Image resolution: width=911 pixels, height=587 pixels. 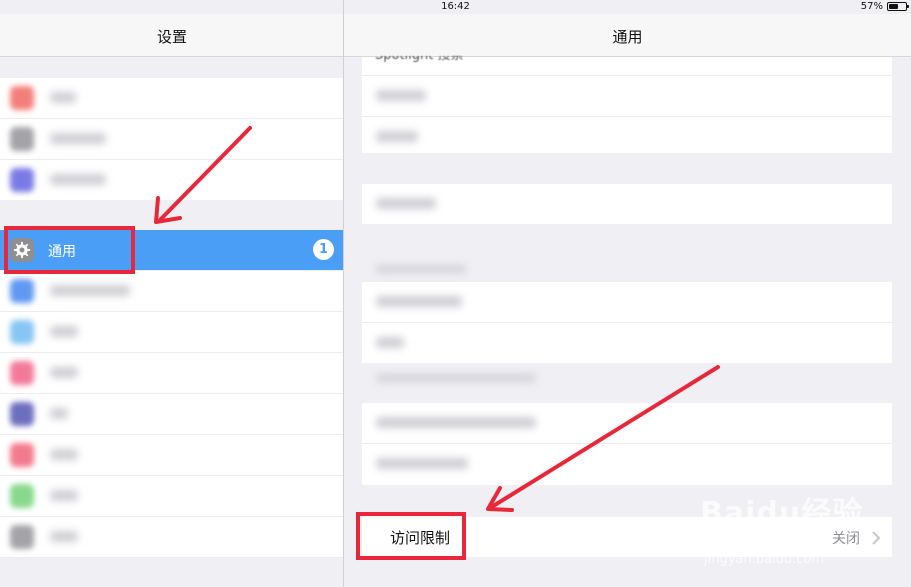 What do you see at coordinates (764, 559) in the screenshot?
I see `watermark-url: jingyan.baidu.com` at bounding box center [764, 559].